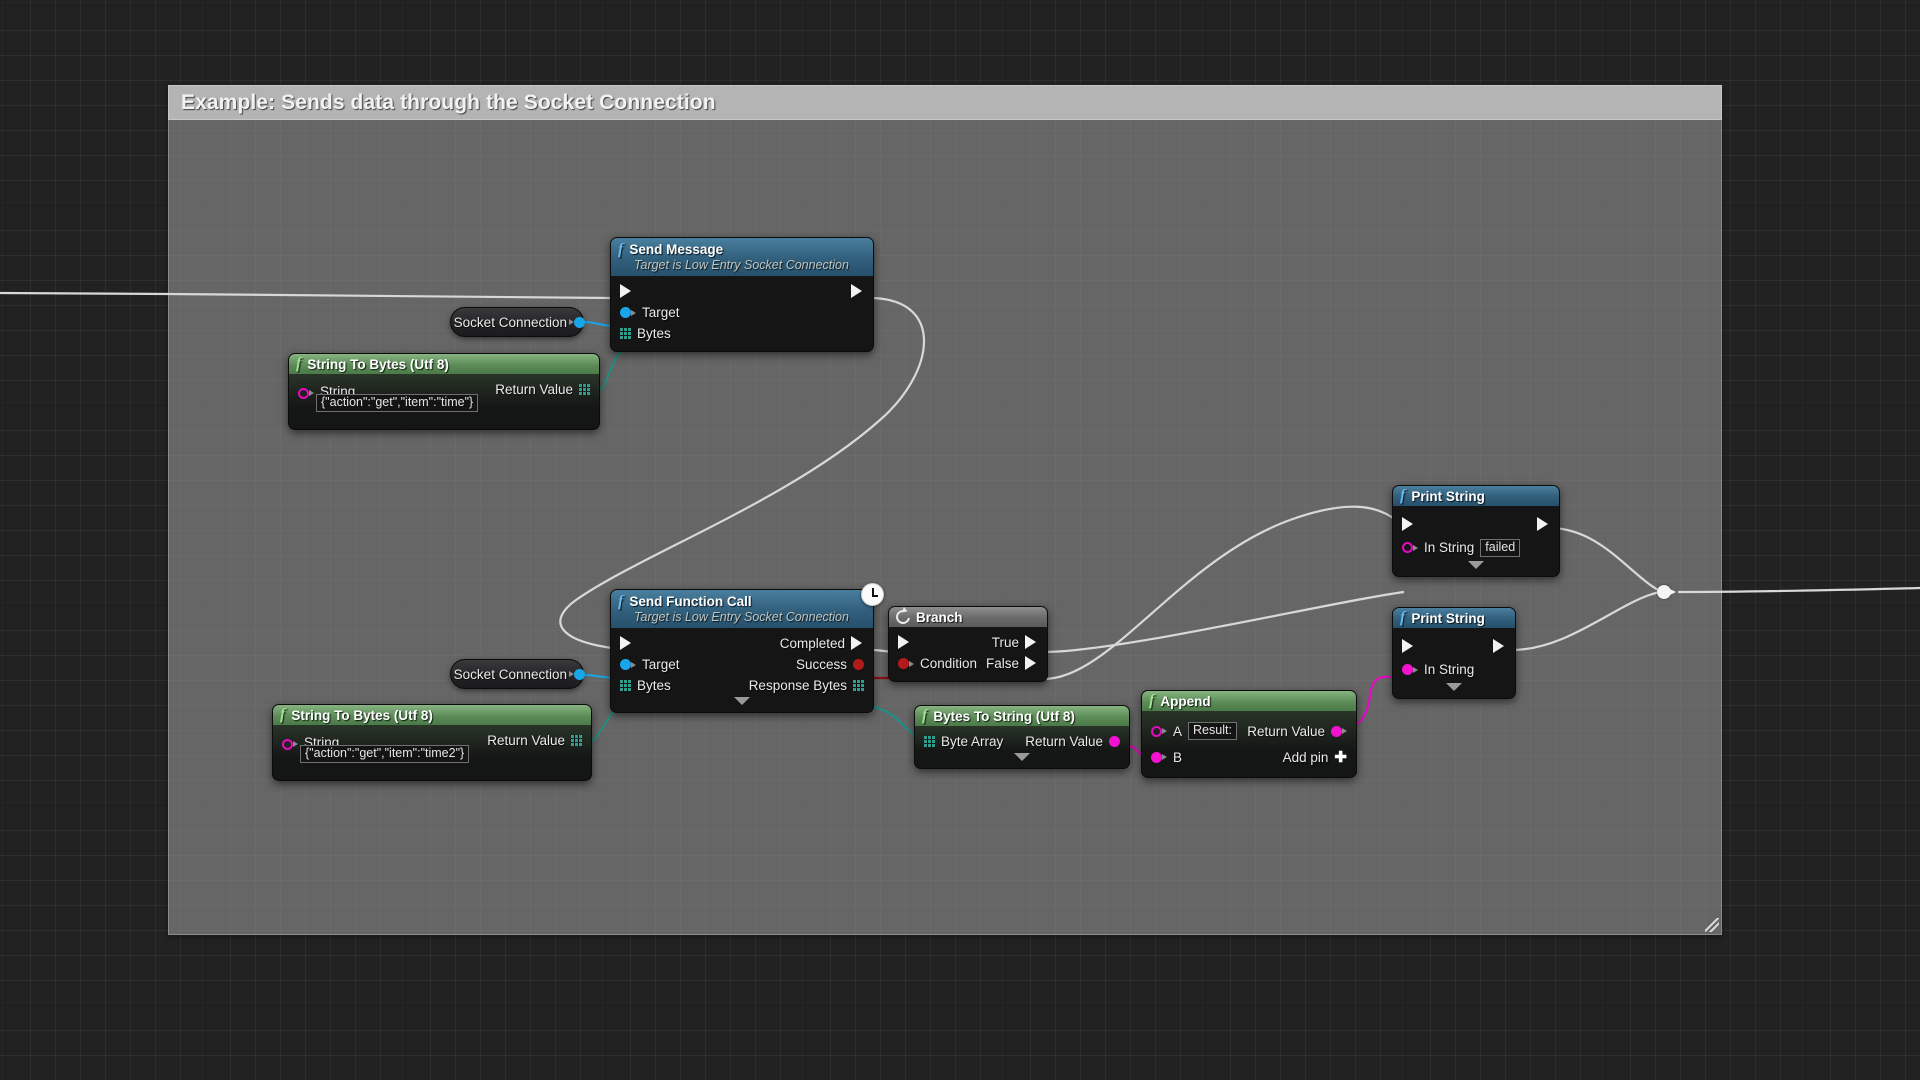 This screenshot has width=1920, height=1080. What do you see at coordinates (661, 664) in the screenshot?
I see `target-label: Target` at bounding box center [661, 664].